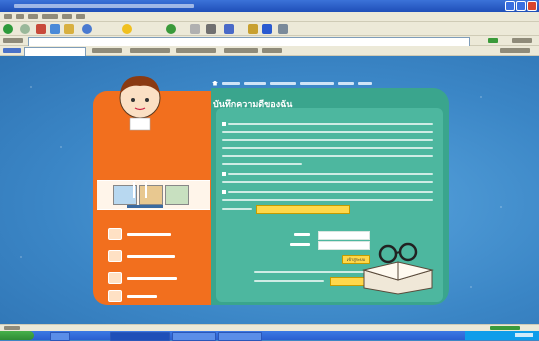  I want to click on window-title, so click(144, 6).